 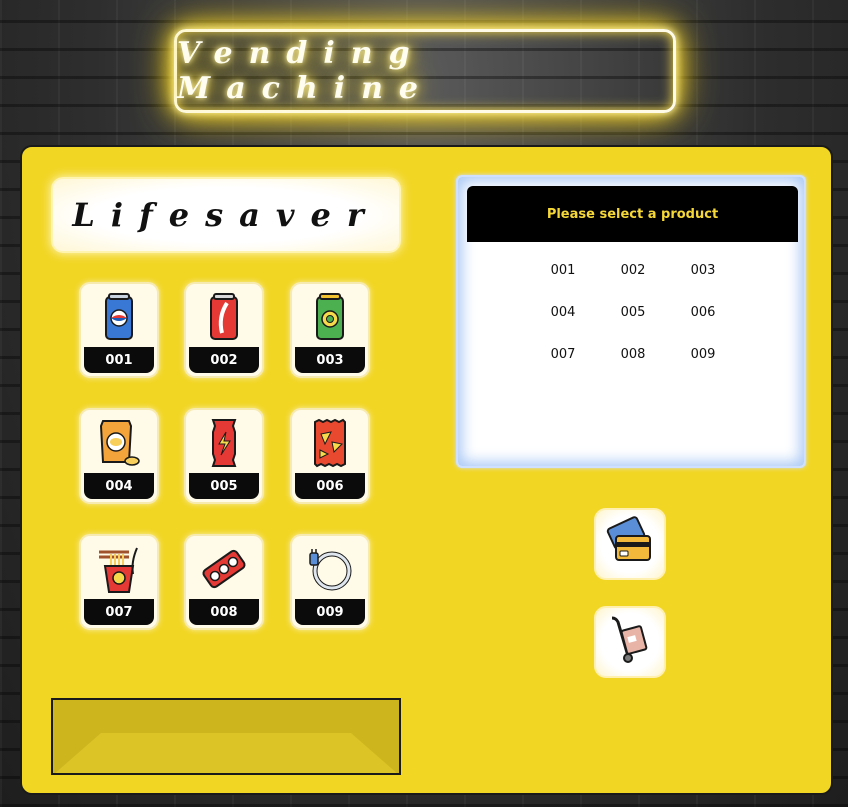 I want to click on dispense-tray, so click(x=226, y=736).